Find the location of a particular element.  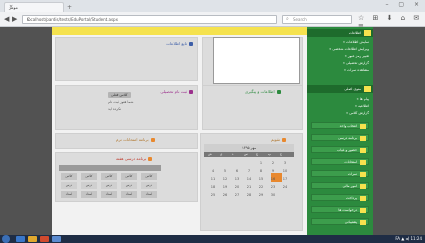

calendar-day: 20 is located at coordinates (237, 187).